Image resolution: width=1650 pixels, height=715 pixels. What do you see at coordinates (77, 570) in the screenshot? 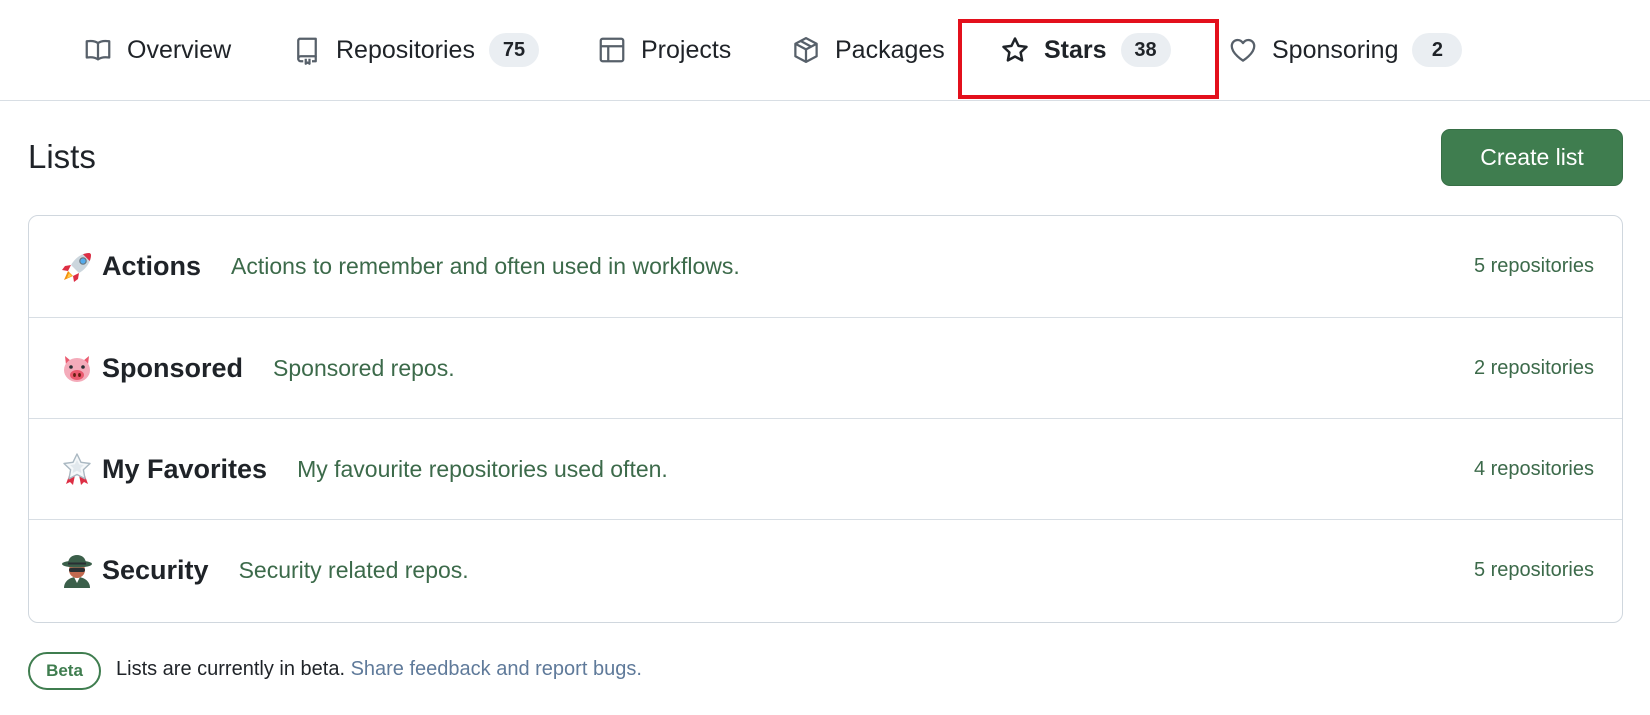
I see `spy-emoji-icon` at bounding box center [77, 570].